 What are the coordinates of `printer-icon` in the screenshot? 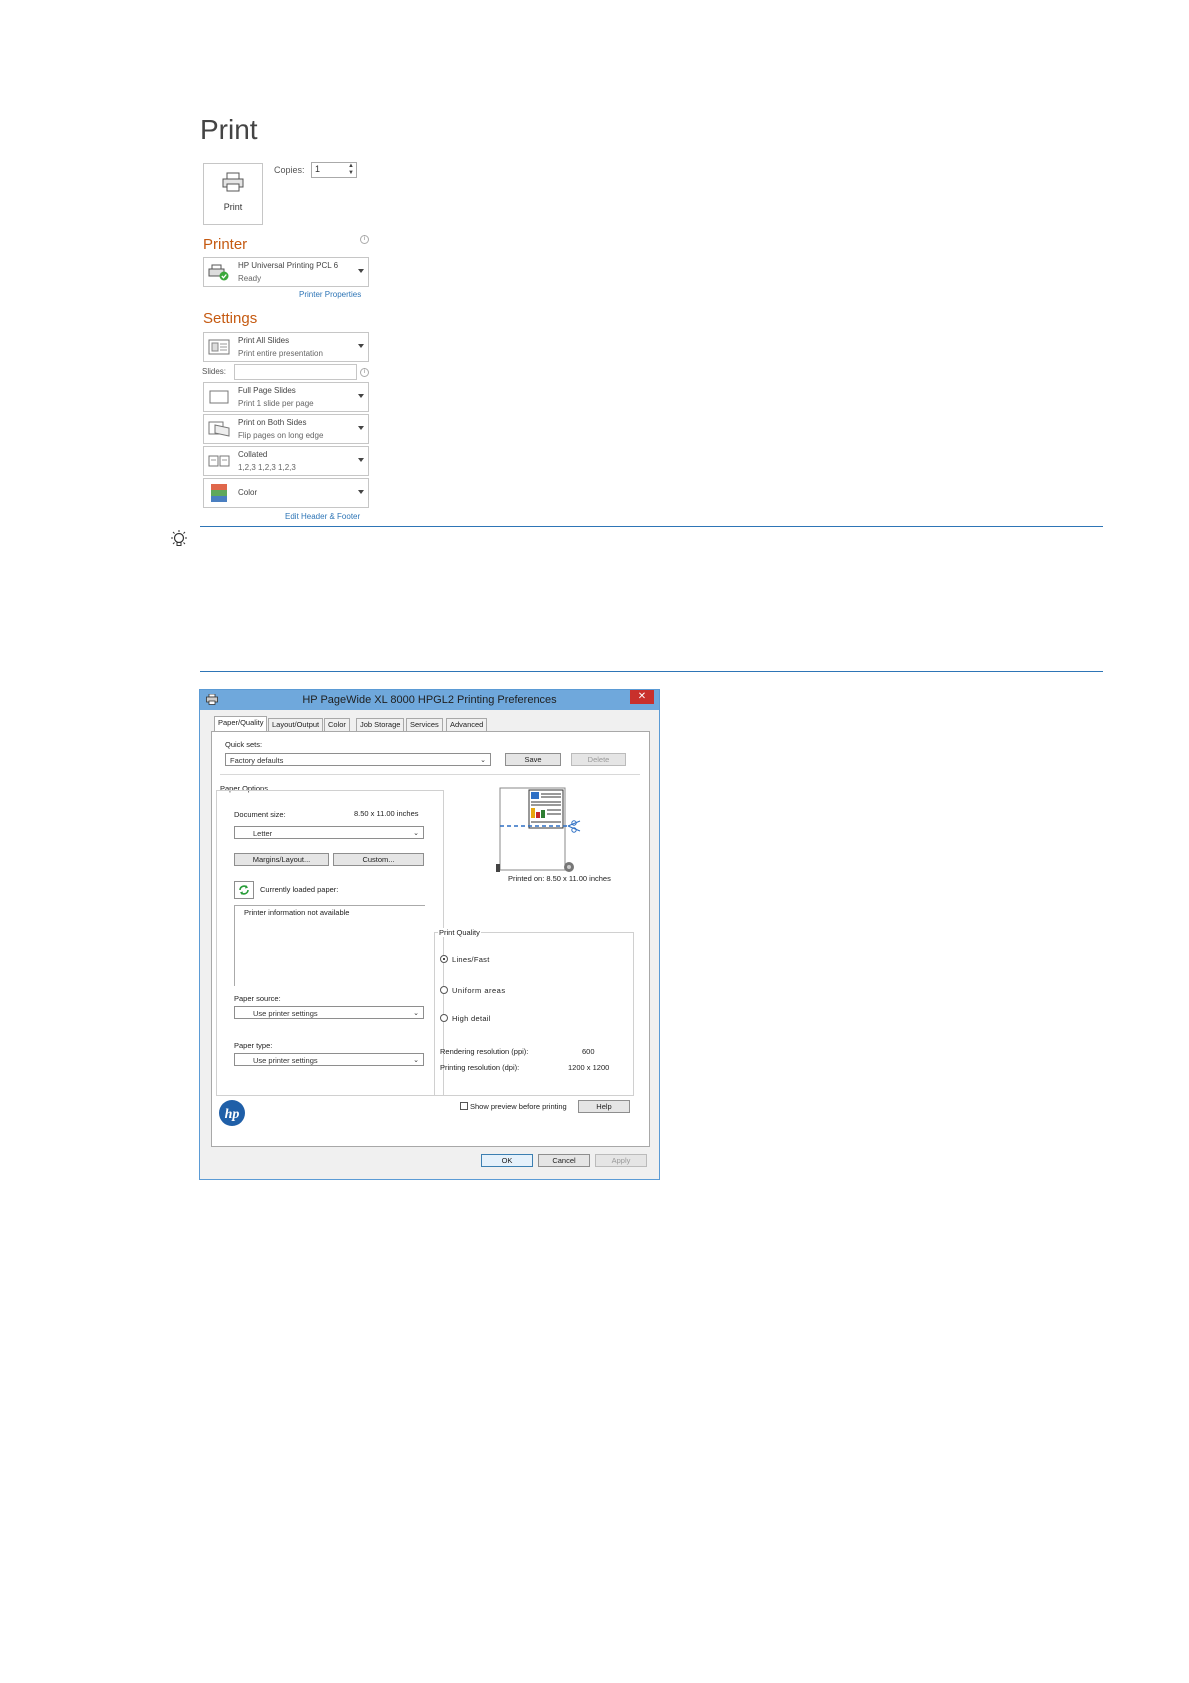 It's located at (233, 182).